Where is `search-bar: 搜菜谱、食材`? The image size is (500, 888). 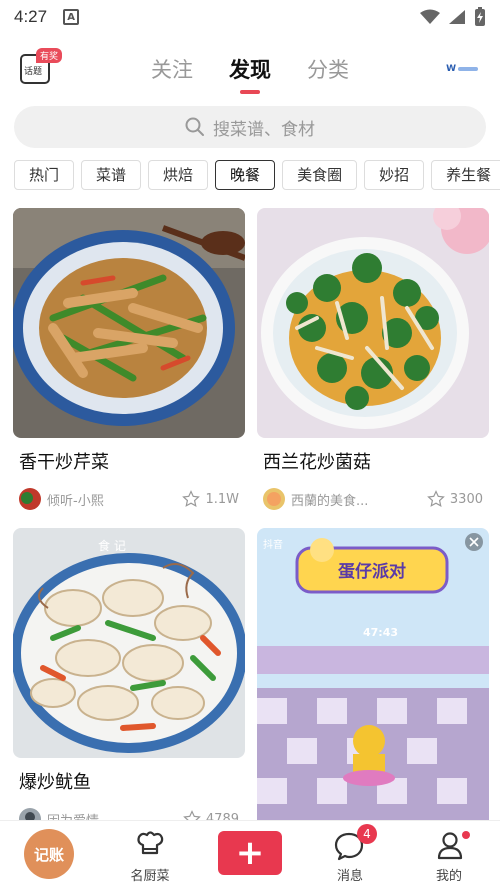 search-bar: 搜菜谱、食材 is located at coordinates (250, 127).